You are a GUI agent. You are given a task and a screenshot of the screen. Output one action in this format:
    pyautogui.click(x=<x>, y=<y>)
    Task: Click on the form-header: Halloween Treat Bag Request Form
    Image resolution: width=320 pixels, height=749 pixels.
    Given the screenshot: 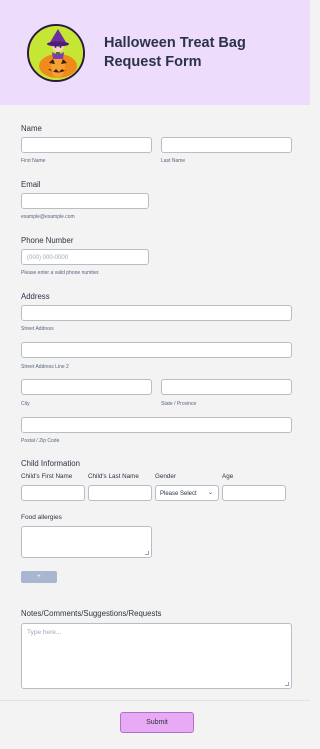 What is the action you would take?
    pyautogui.click(x=155, y=52)
    